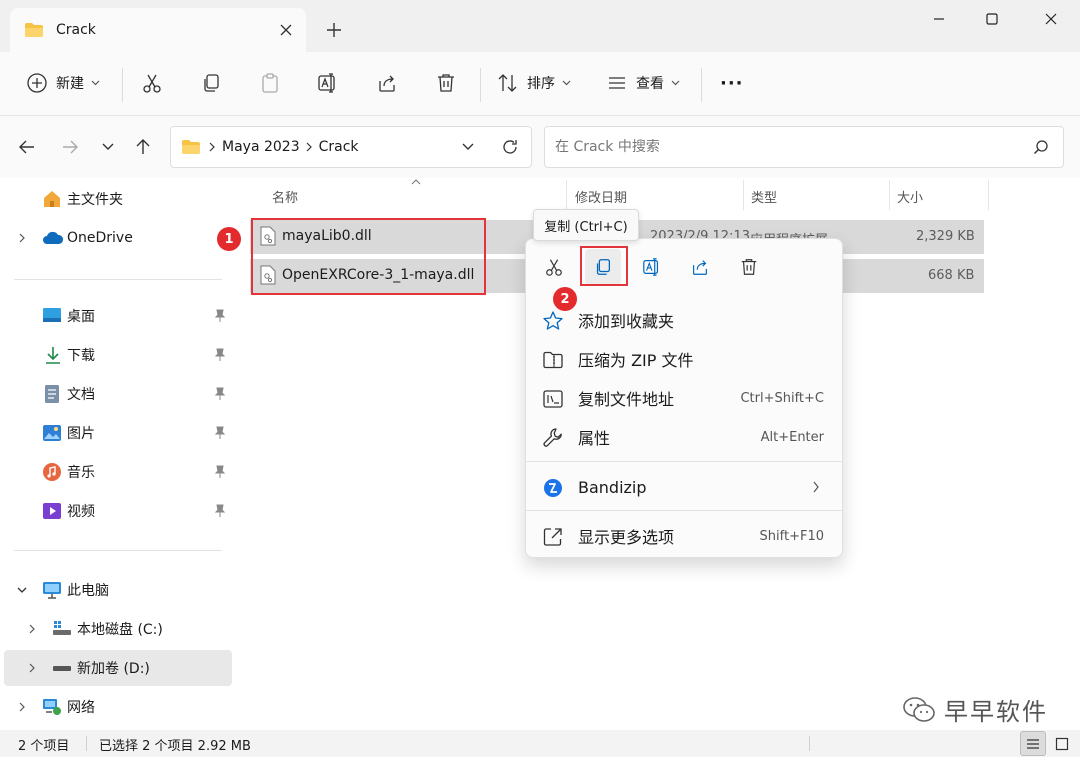 Image resolution: width=1080 pixels, height=757 pixels. What do you see at coordinates (1051, 19) in the screenshot?
I see `close-window-icon` at bounding box center [1051, 19].